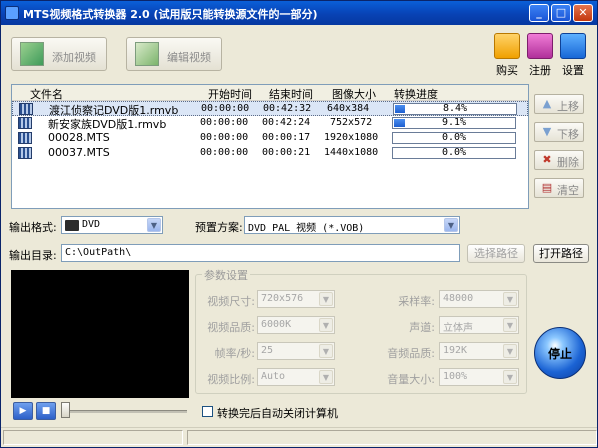 This screenshot has height=448, width=598. What do you see at coordinates (170, 14) in the screenshot?
I see `window-title: MTS视频格式转换器 2.0 (试用版只能转换源文件的一部分)` at bounding box center [170, 14].